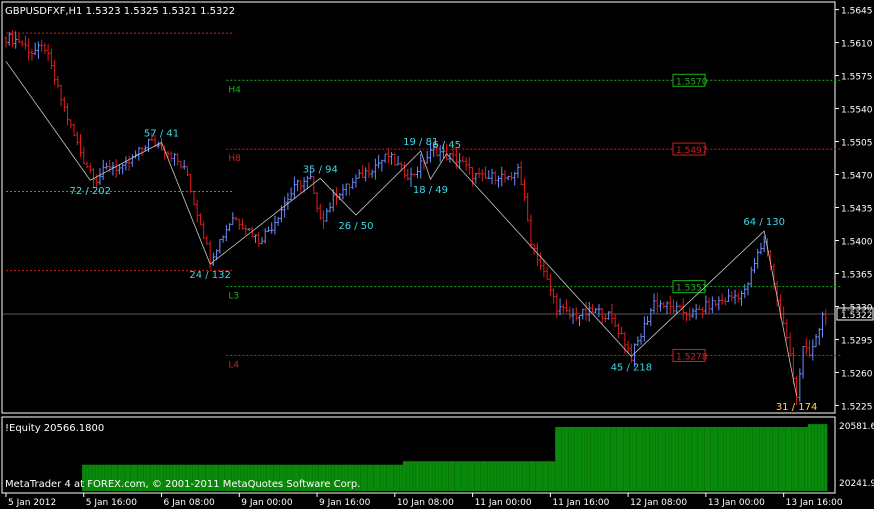 The image size is (874, 509). I want to click on time-tick-label: 13 Jan 00:00, so click(736, 503).